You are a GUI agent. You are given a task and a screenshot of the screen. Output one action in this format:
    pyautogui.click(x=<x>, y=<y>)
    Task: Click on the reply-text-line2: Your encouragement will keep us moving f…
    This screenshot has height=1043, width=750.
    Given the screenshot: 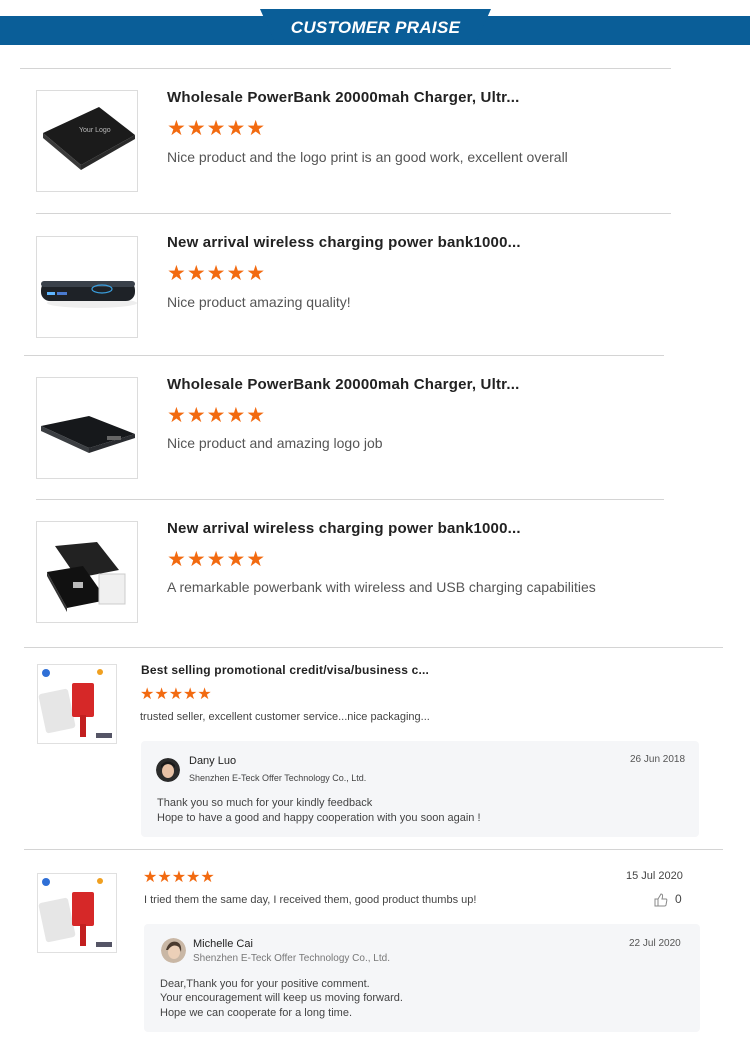 What is the action you would take?
    pyautogui.click(x=281, y=998)
    